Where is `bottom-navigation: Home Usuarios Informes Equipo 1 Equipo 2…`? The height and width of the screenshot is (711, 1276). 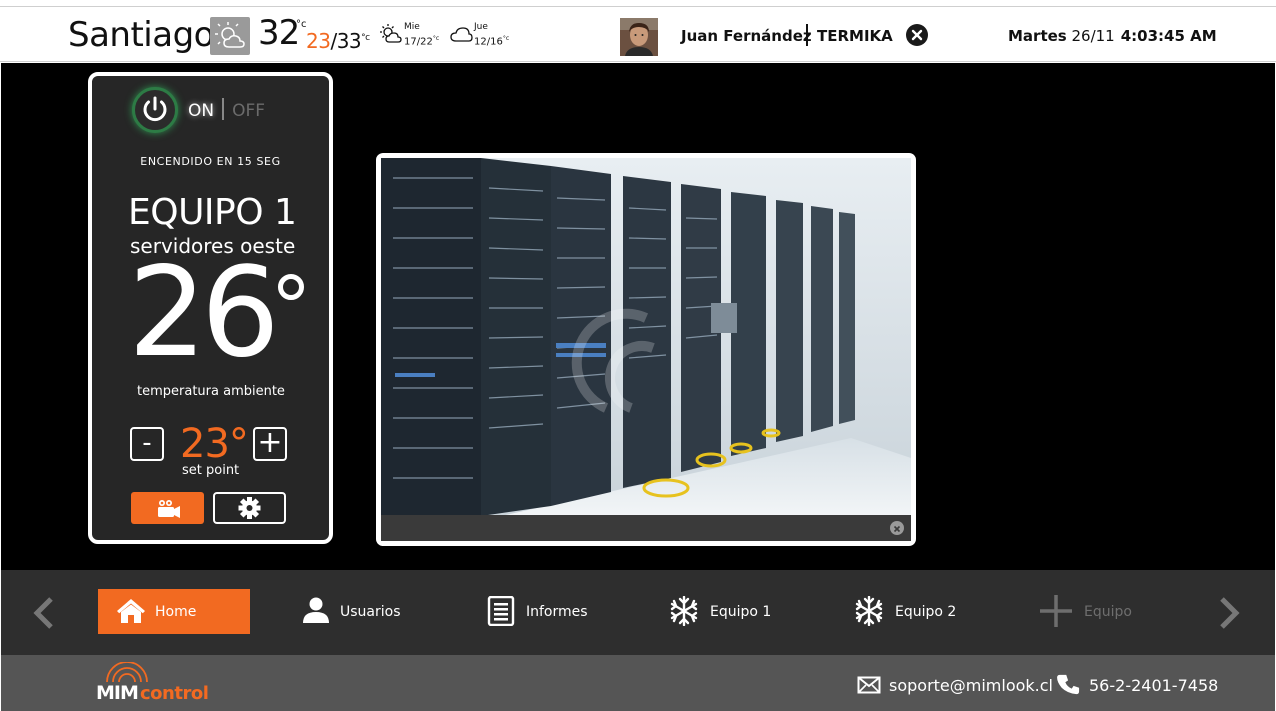 bottom-navigation: Home Usuarios Informes Equipo 1 Equipo 2… is located at coordinates (638, 612).